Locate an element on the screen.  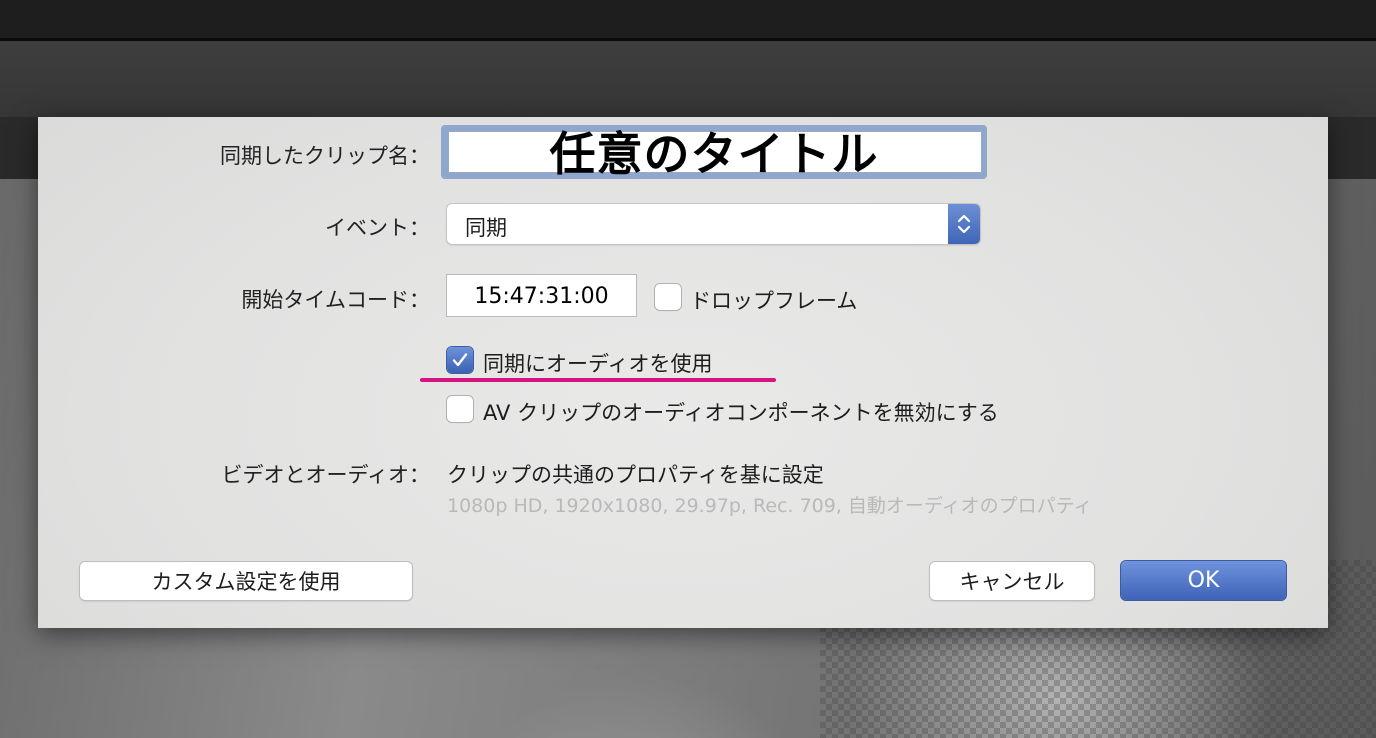
use-audio-sync-label: 同期にオーディオを使用 is located at coordinates (598, 363).